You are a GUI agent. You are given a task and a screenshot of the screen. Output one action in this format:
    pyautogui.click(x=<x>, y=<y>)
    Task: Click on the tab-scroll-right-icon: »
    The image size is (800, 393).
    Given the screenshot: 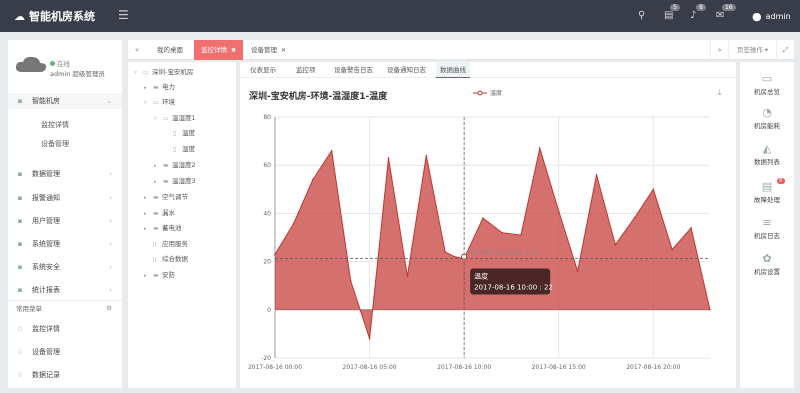 What is the action you would take?
    pyautogui.click(x=719, y=50)
    